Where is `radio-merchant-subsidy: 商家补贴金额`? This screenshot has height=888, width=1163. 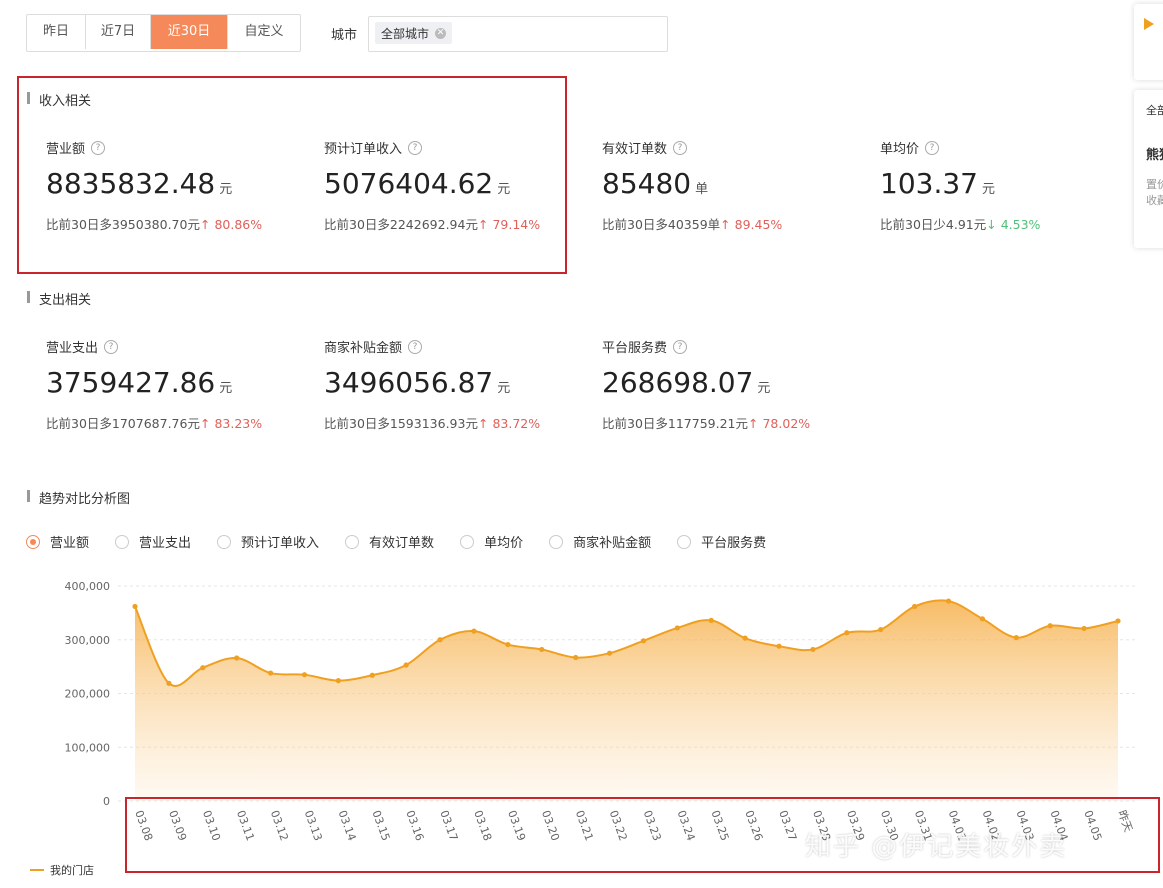
radio-merchant-subsidy: 商家补贴金额 is located at coordinates (600, 541).